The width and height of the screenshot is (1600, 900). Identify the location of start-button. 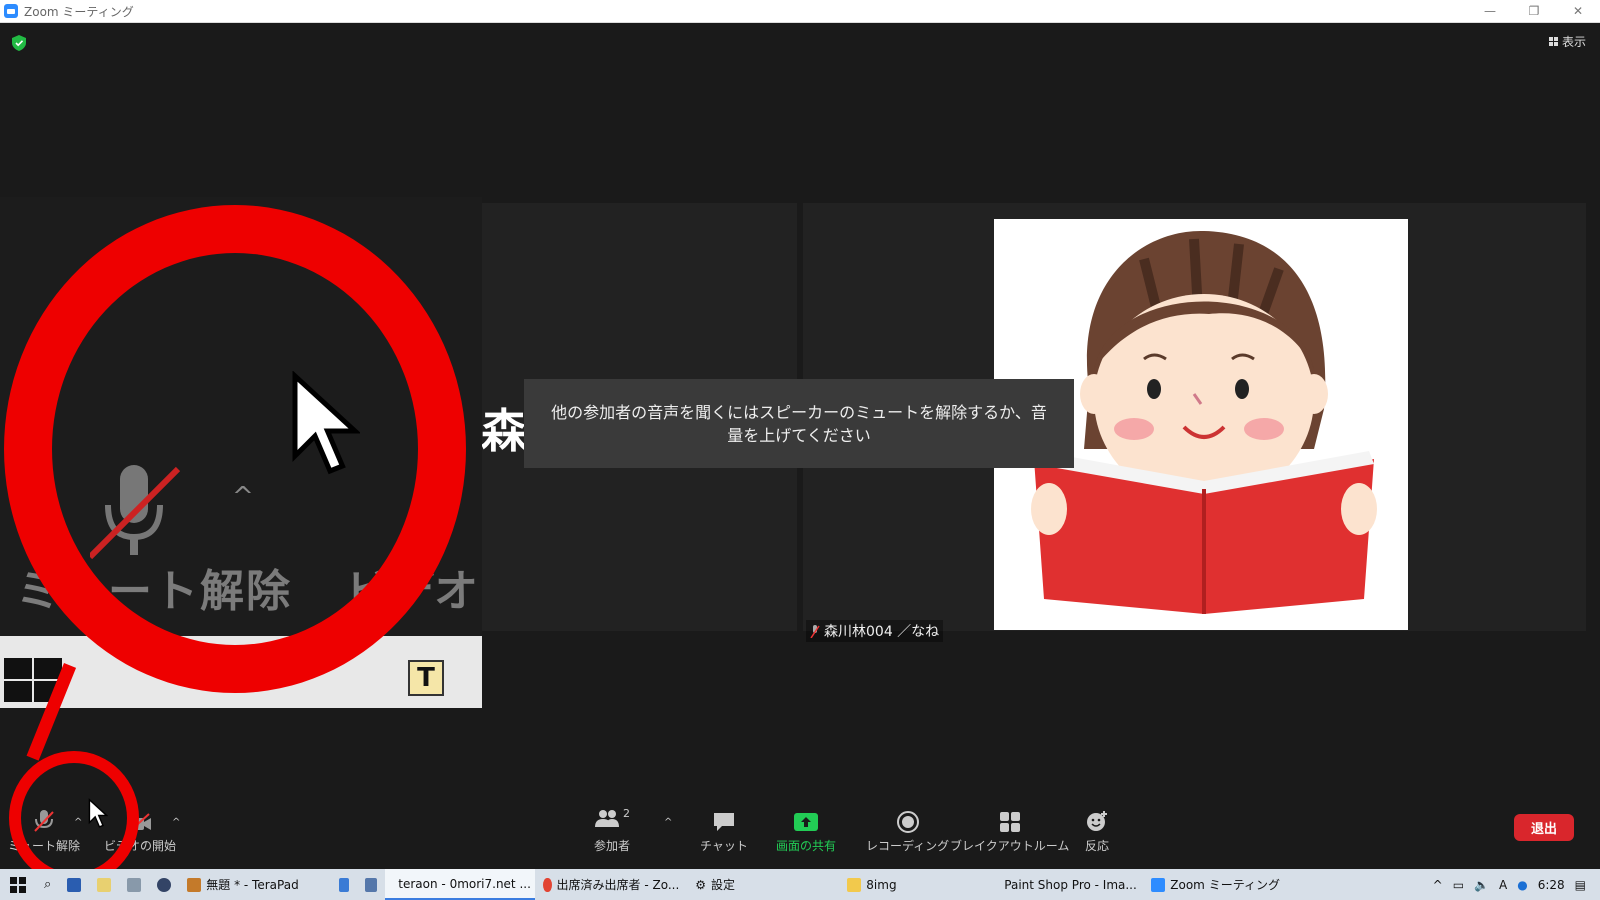
(18, 884).